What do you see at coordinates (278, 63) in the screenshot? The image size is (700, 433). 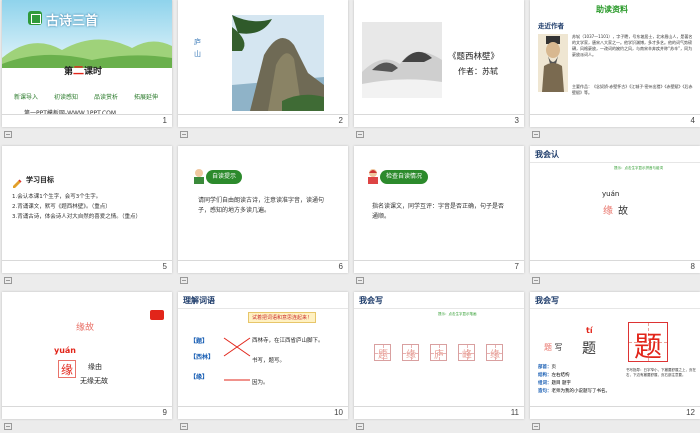 I see `mount-lu-photo` at bounding box center [278, 63].